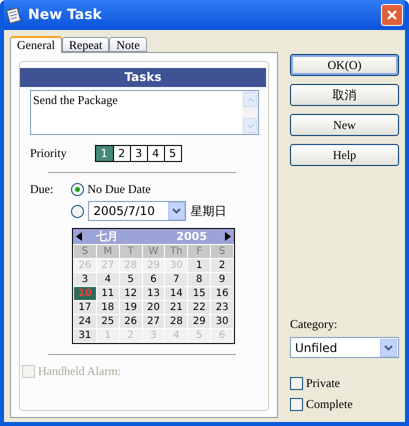 This screenshot has width=409, height=426. Describe the element at coordinates (36, 44) in the screenshot. I see `tab: General` at that location.